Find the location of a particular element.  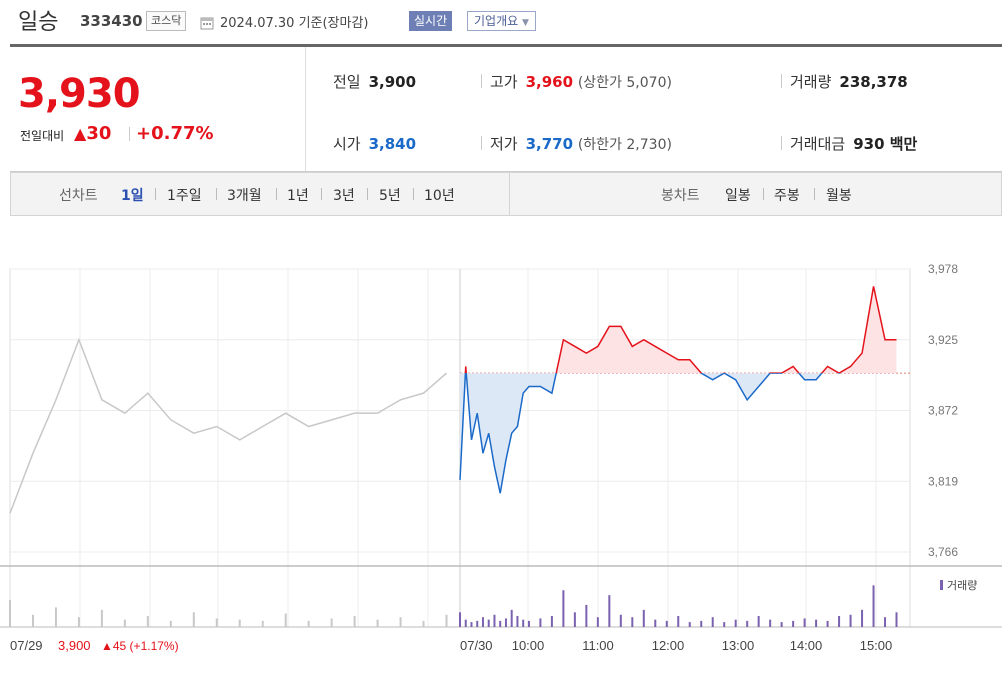

x-tick-label: 07/30 is located at coordinates (476, 645).